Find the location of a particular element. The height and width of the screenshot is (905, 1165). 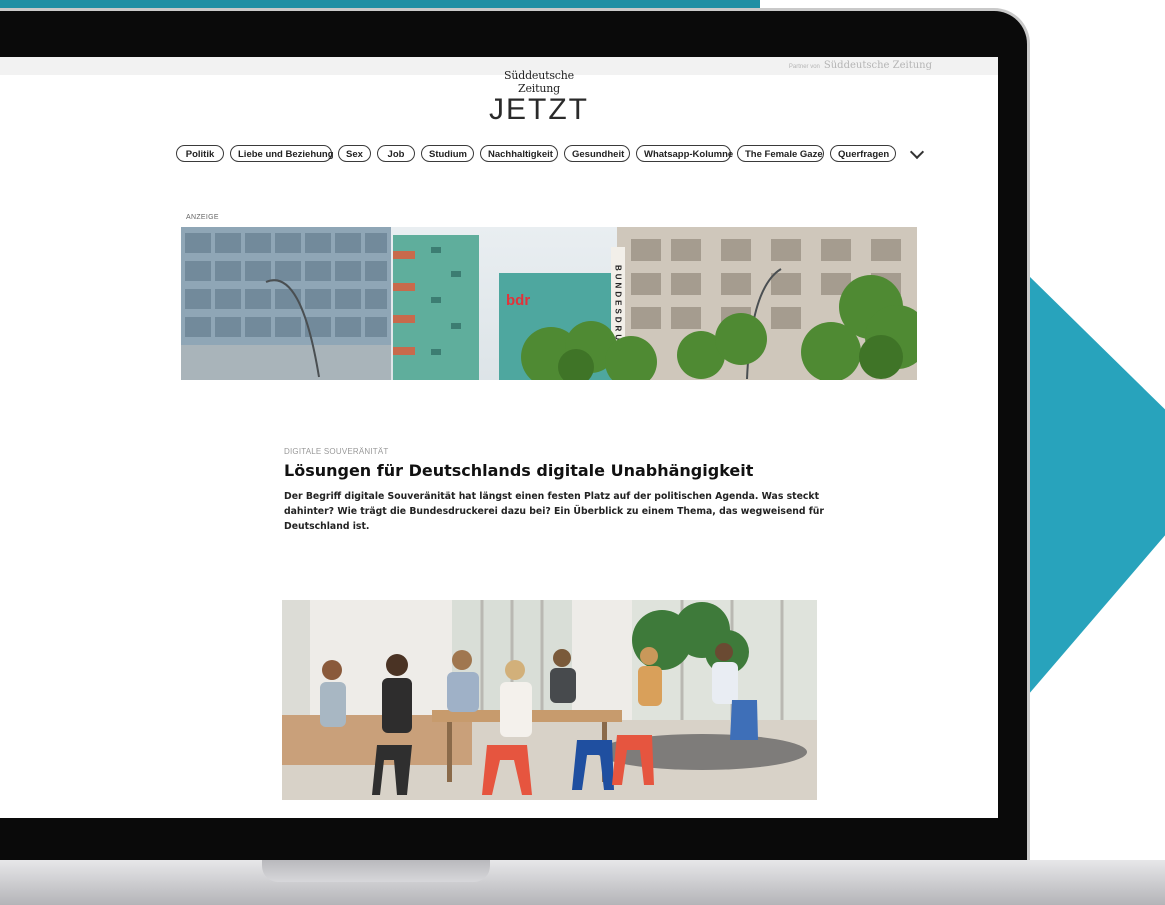

nav-item-querfragen: Querfragen is located at coordinates (863, 153).